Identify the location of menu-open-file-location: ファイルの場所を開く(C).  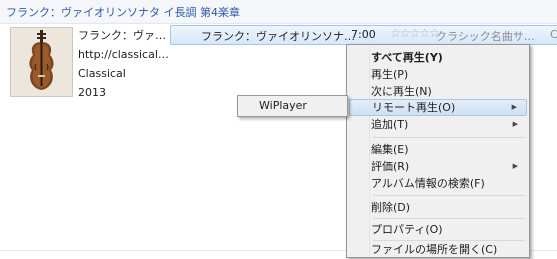
(438, 249).